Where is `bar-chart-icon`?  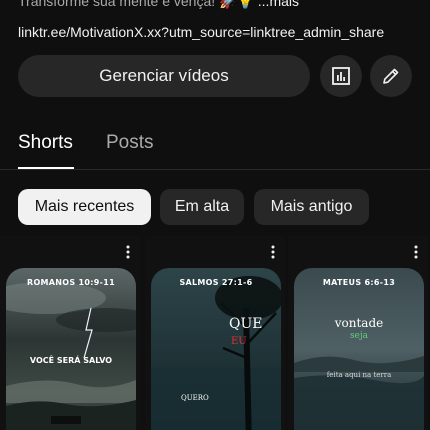 bar-chart-icon is located at coordinates (341, 76).